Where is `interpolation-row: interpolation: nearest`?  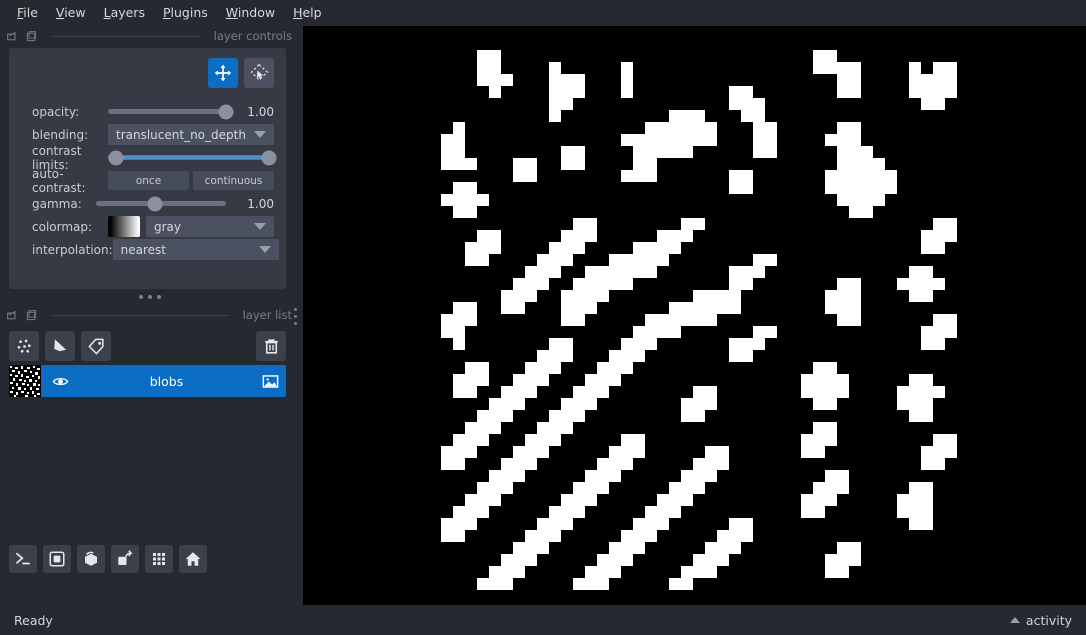
interpolation-row: interpolation: nearest is located at coordinates (150, 249).